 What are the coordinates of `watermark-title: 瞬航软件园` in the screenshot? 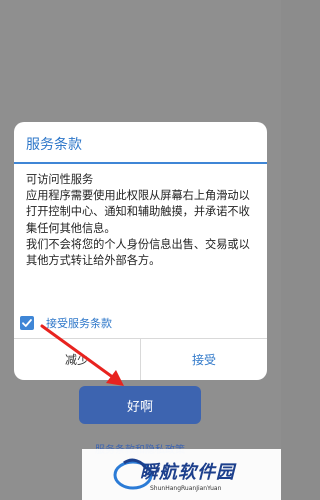 It's located at (187, 472).